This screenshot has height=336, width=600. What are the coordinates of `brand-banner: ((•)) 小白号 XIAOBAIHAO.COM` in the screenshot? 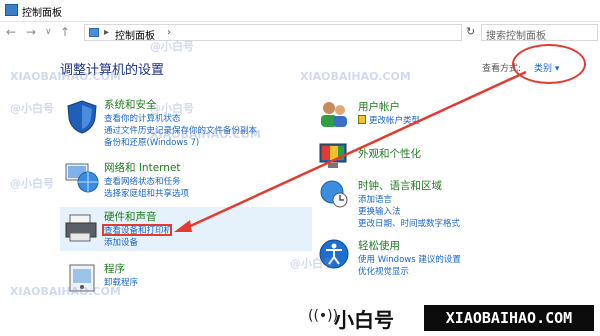 It's located at (449, 318).